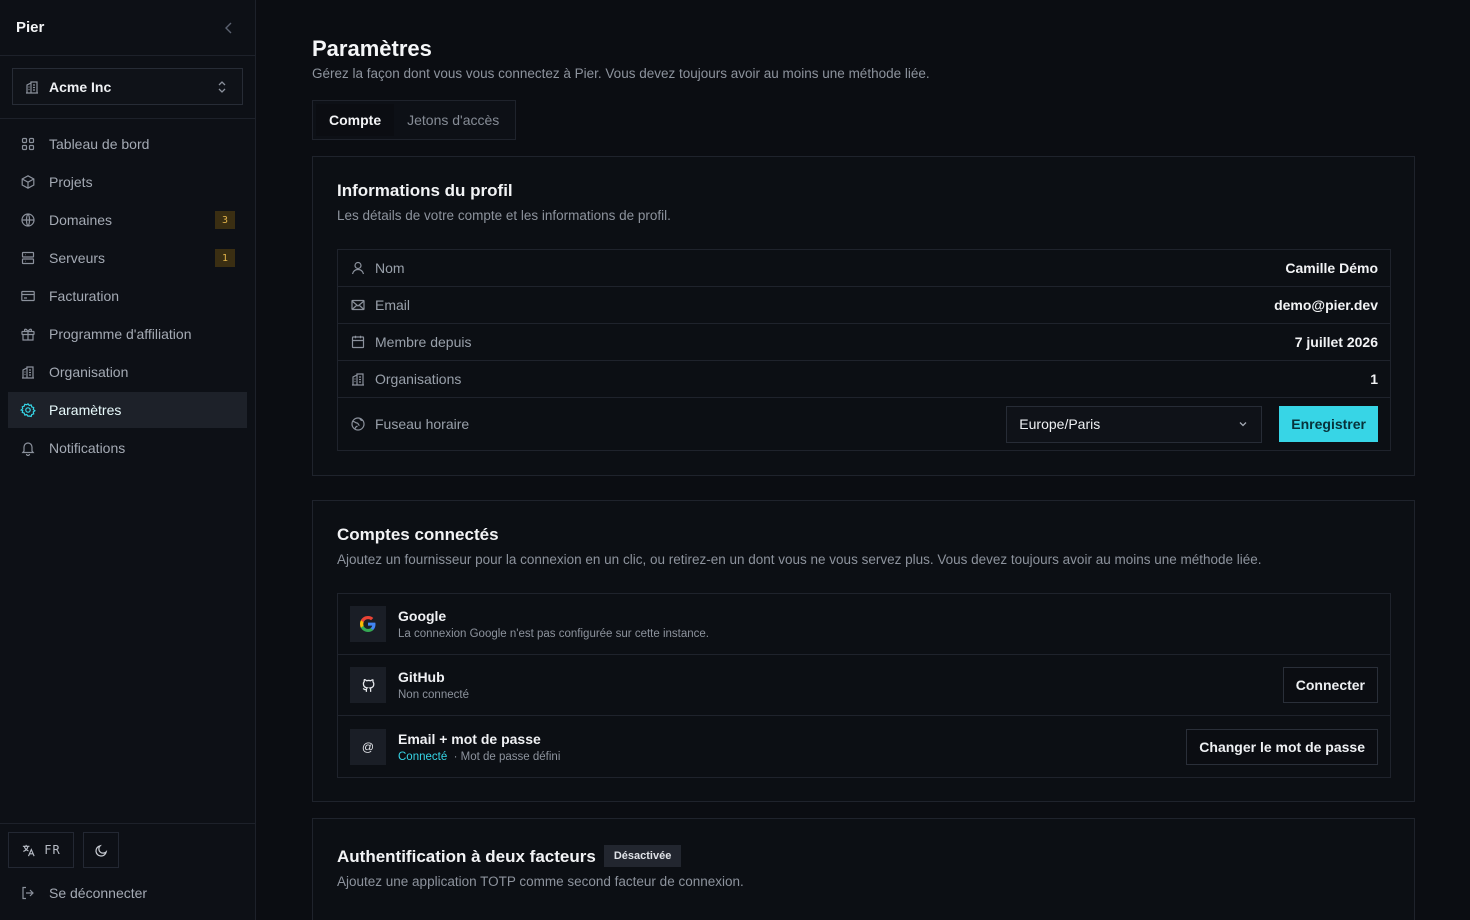  Describe the element at coordinates (1060, 424) in the screenshot. I see `timezone-value: Europe/Paris` at that location.